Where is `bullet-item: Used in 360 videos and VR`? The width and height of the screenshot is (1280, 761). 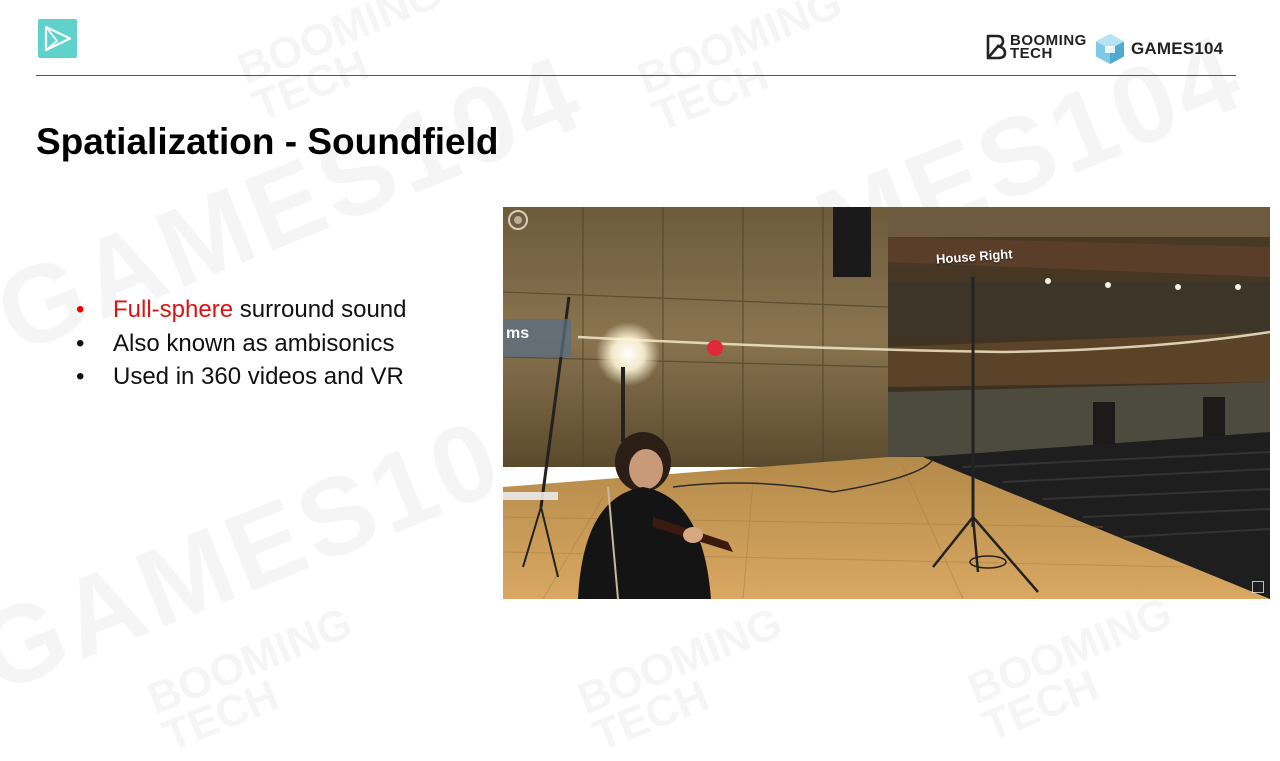 bullet-item: Used in 360 videos and VR is located at coordinates (241, 377).